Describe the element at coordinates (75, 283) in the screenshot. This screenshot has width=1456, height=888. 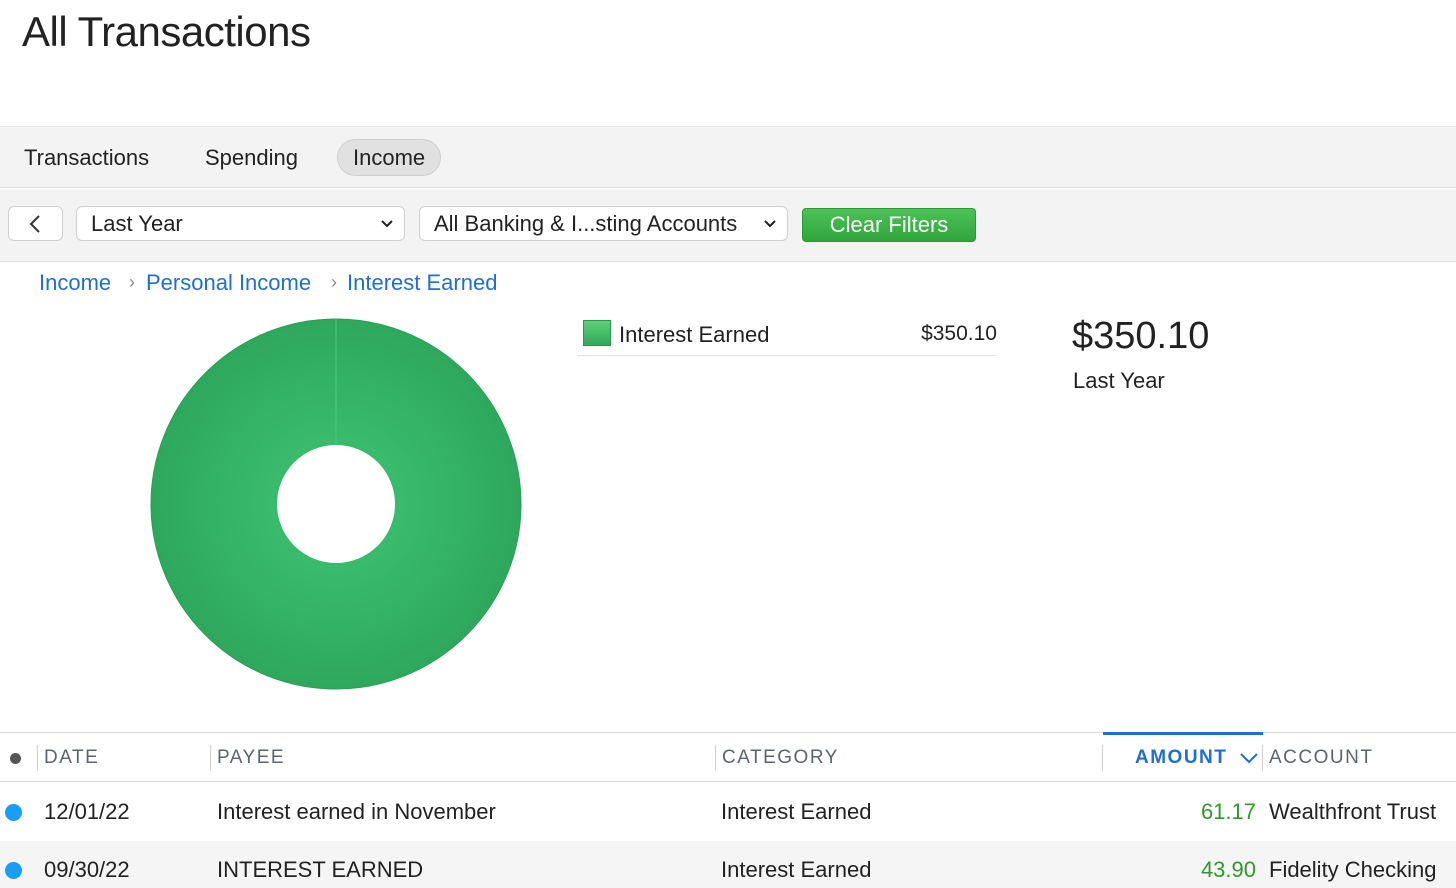
I see `breadcrumb-income: Income` at that location.